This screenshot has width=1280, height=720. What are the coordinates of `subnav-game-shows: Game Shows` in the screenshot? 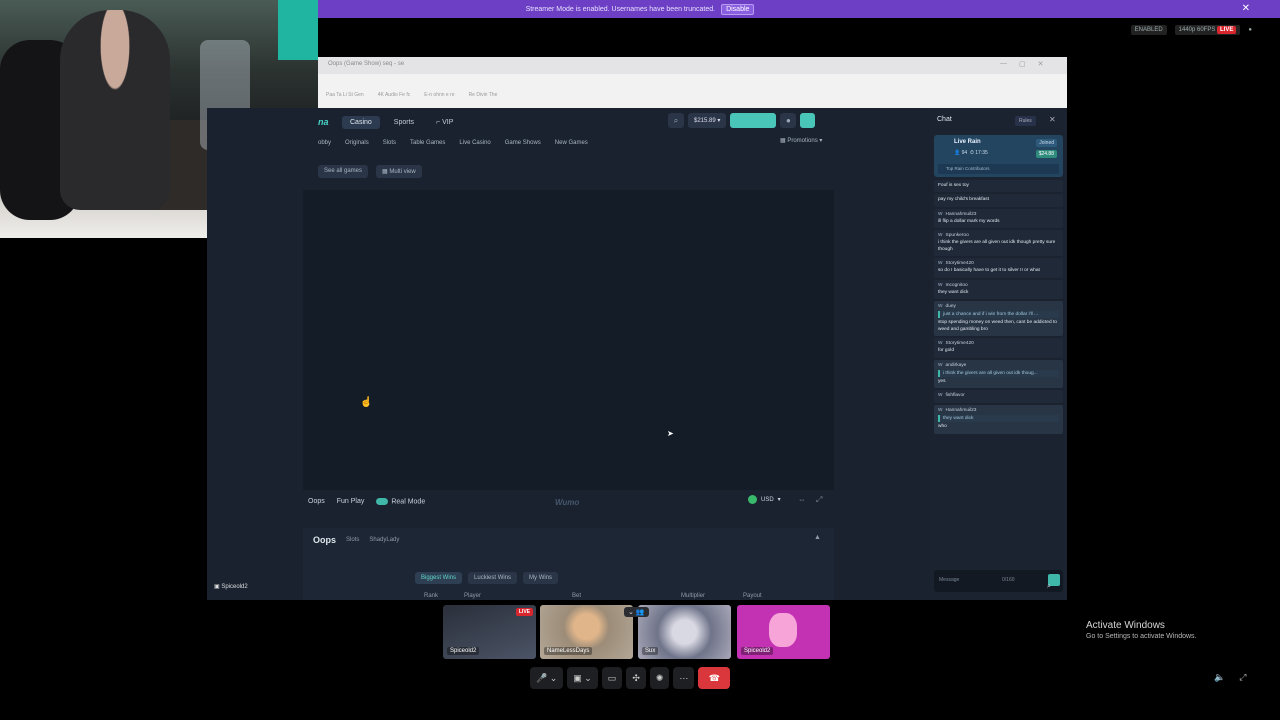 It's located at (523, 143).